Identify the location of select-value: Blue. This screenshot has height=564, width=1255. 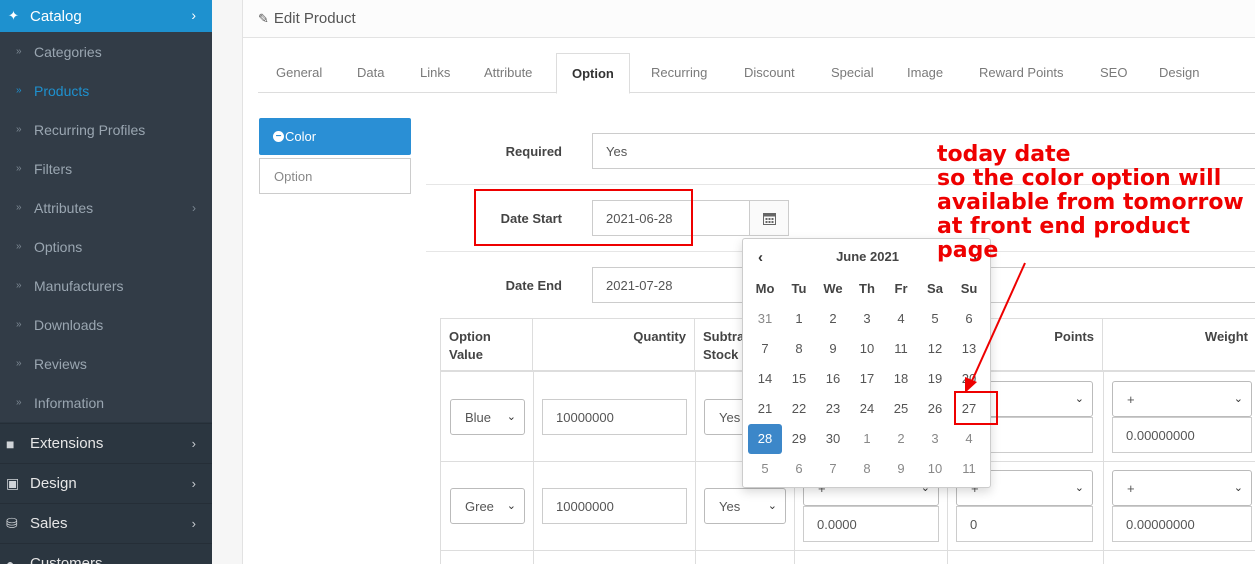
(478, 417).